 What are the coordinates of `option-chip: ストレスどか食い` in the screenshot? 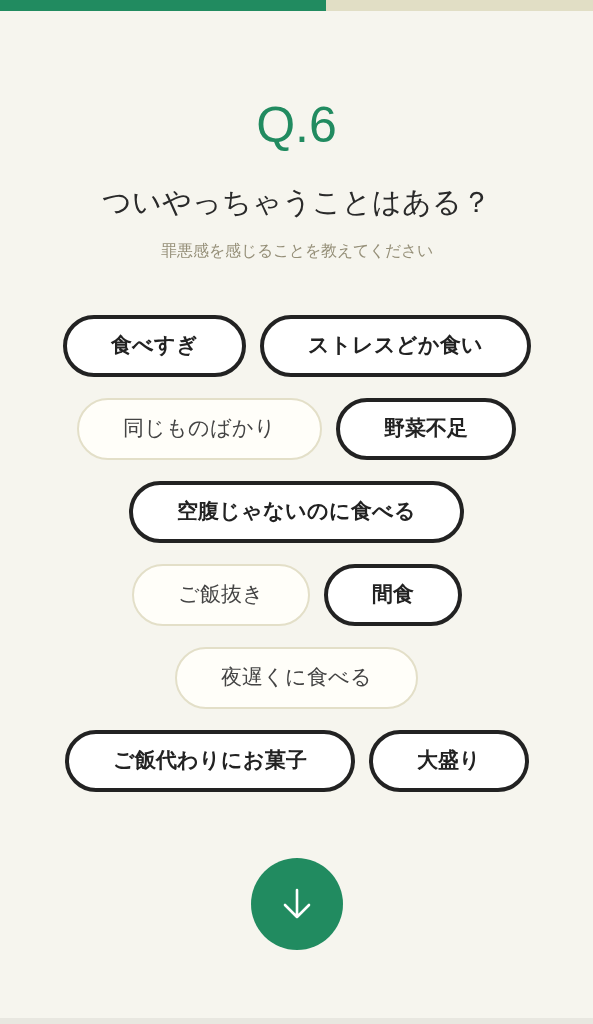 It's located at (395, 345).